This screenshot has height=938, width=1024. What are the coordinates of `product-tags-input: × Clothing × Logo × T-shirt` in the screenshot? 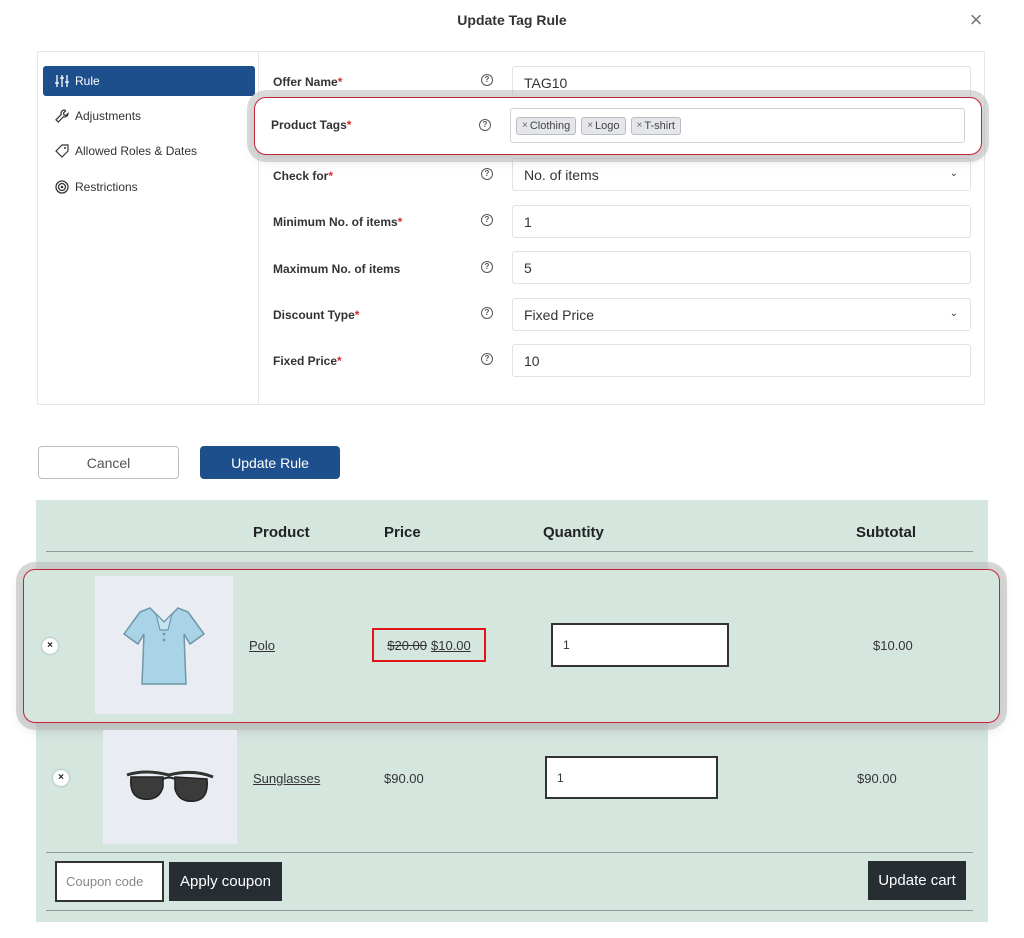 It's located at (737, 125).